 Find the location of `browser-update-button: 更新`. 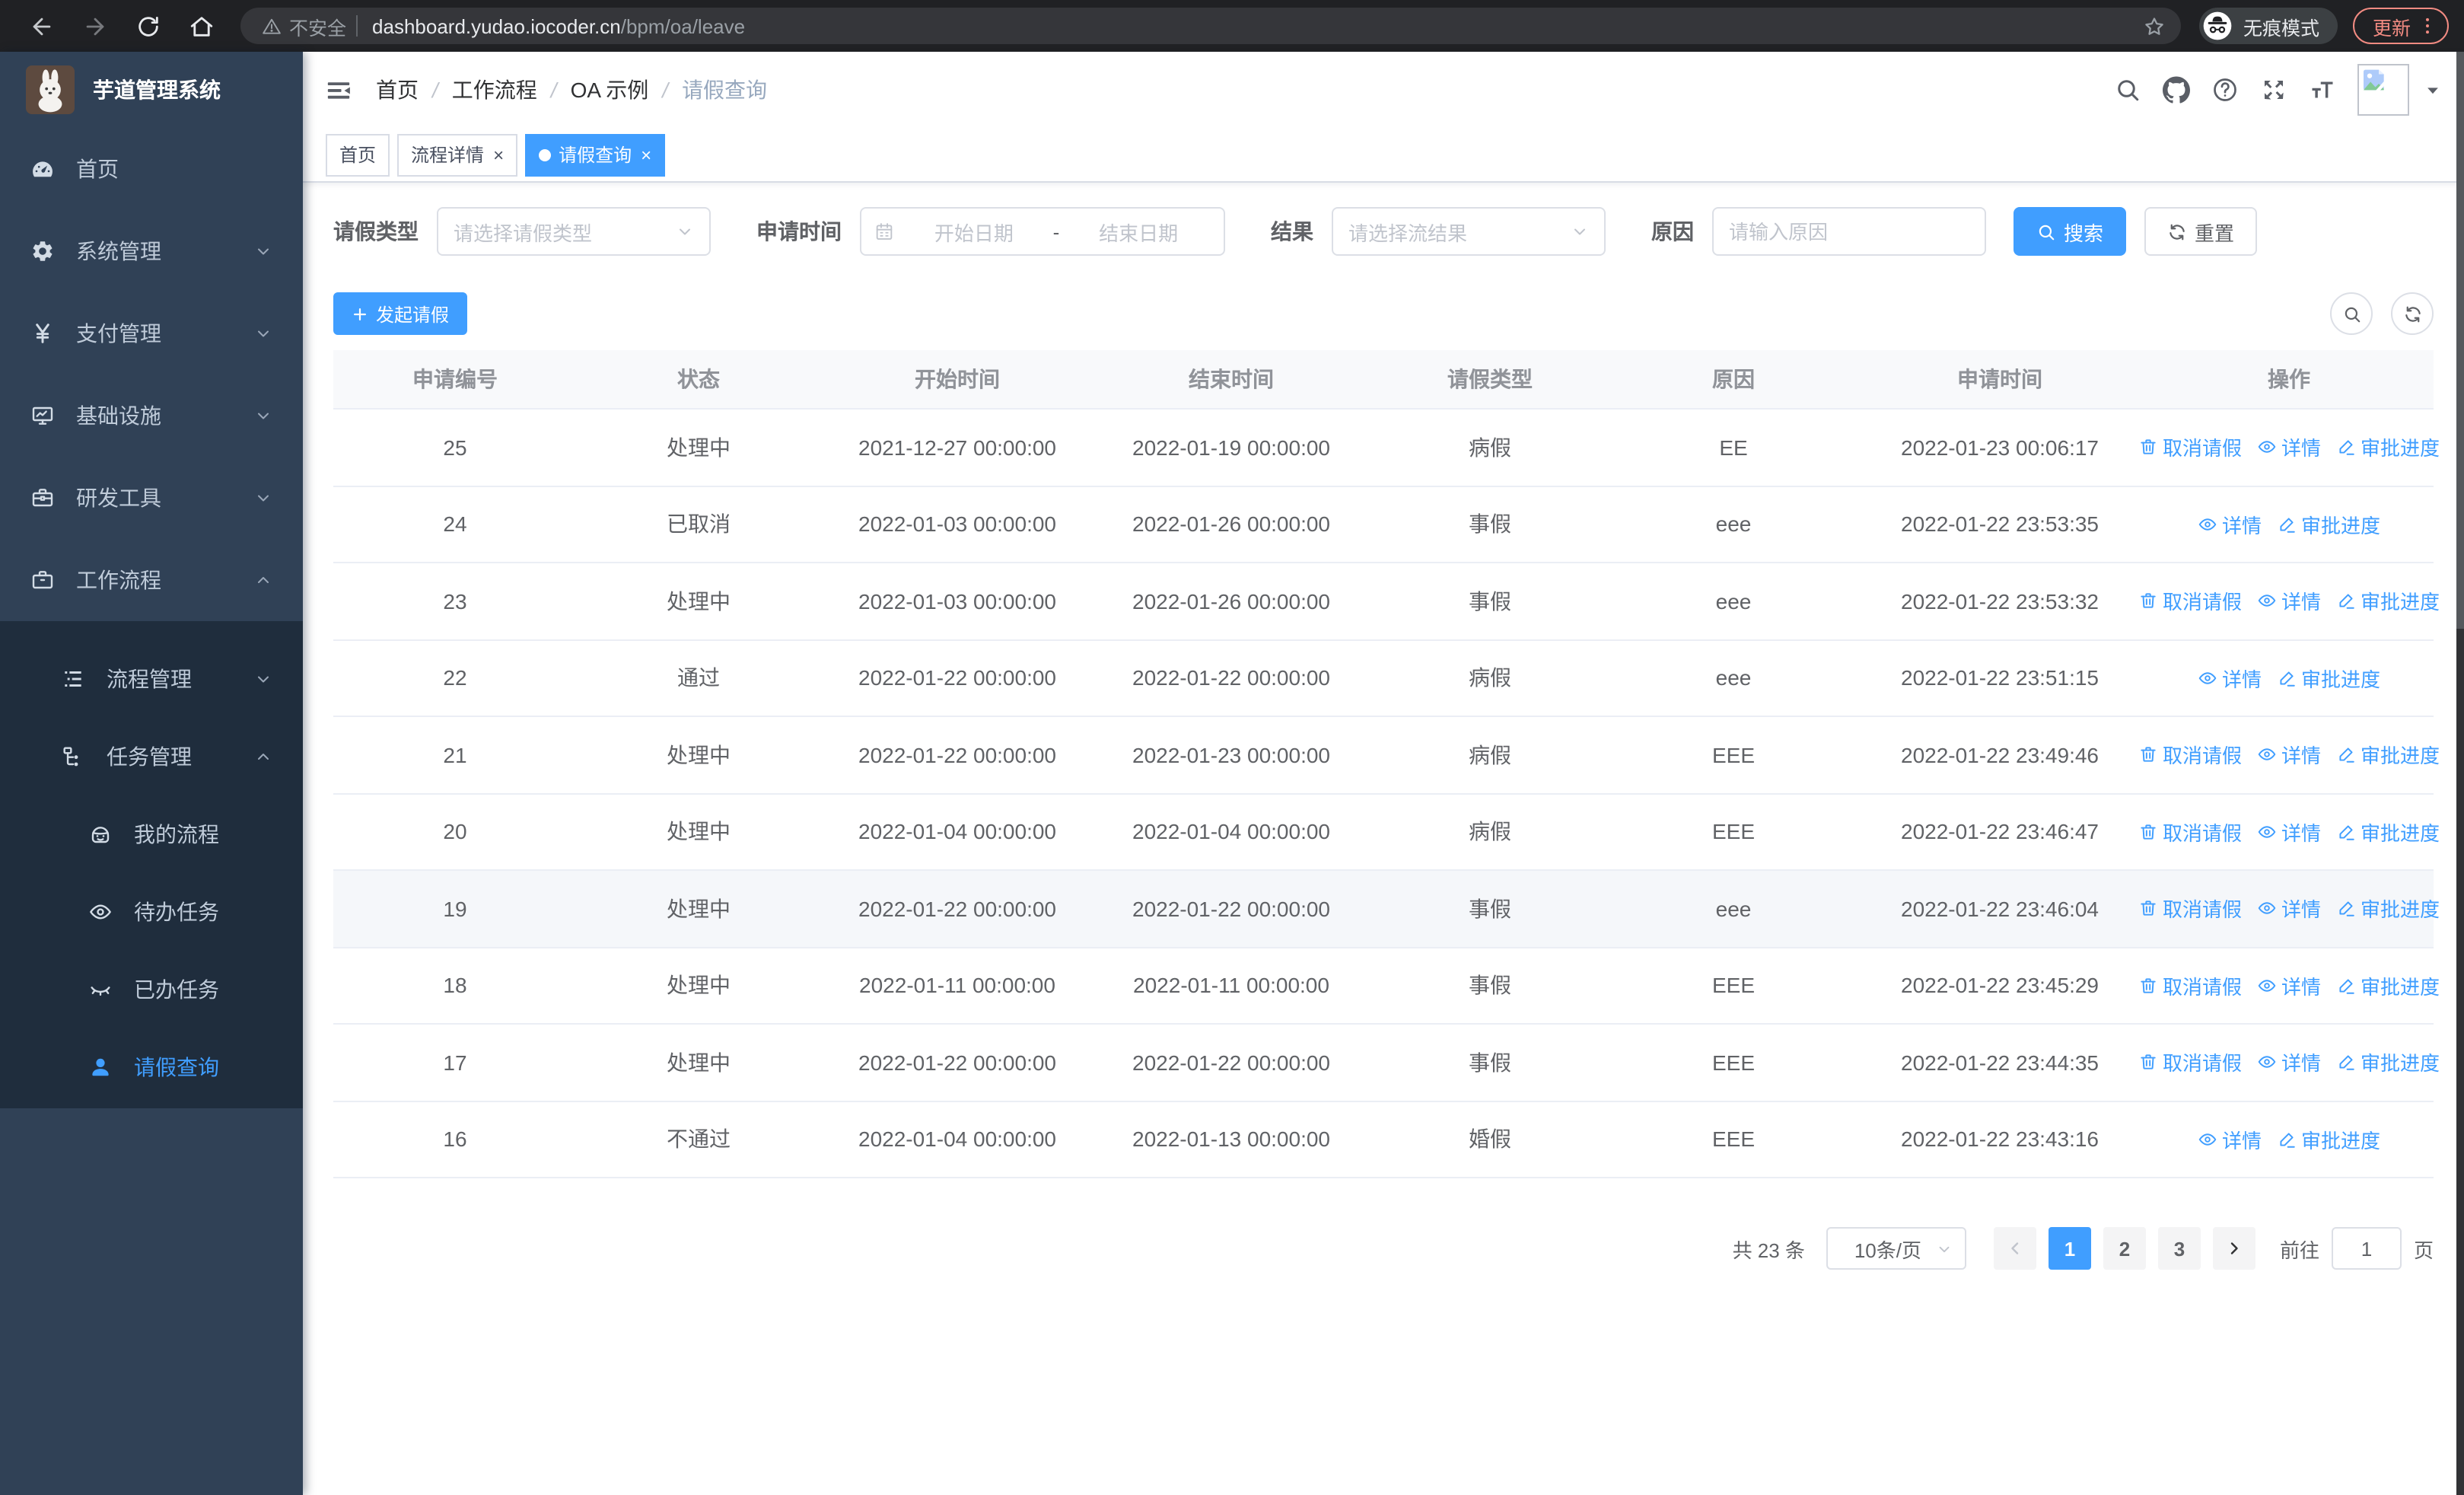

browser-update-button: 更新 is located at coordinates (2400, 26).